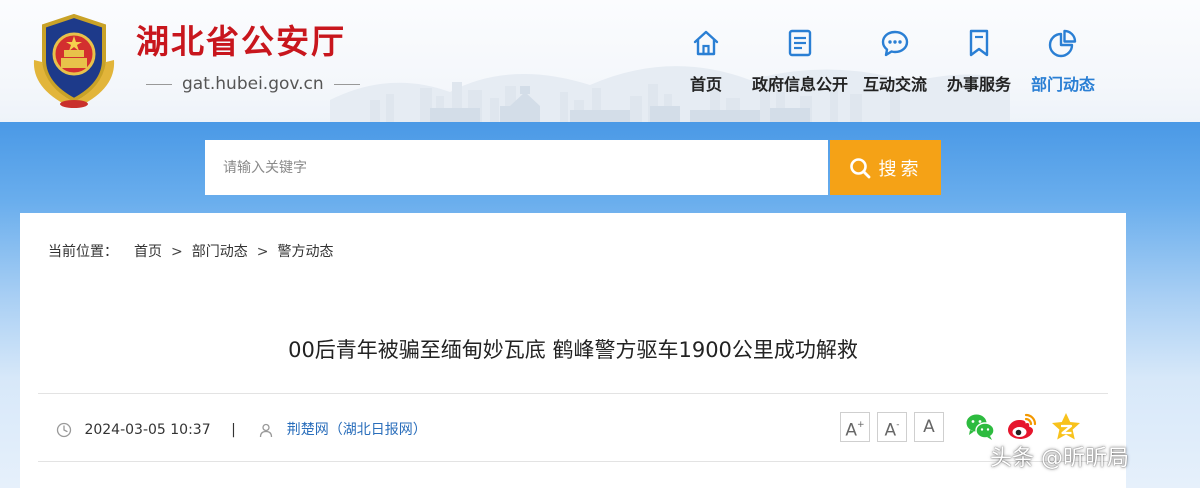 The image size is (1200, 488). What do you see at coordinates (898, 425) in the screenshot?
I see `minus-mark: -` at bounding box center [898, 425].